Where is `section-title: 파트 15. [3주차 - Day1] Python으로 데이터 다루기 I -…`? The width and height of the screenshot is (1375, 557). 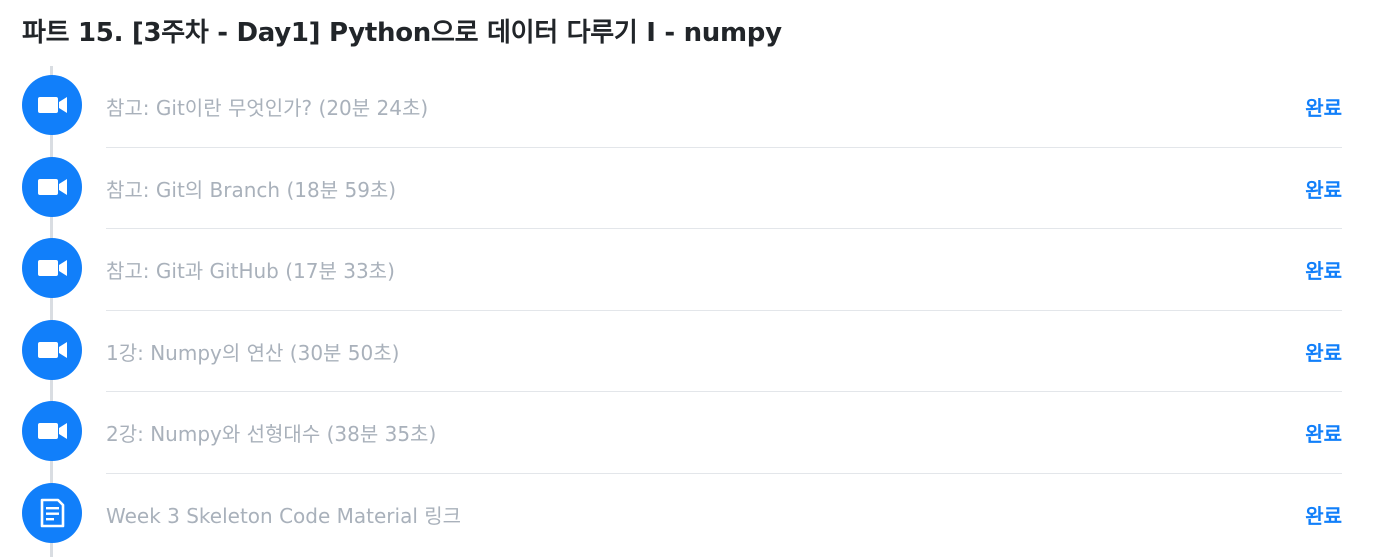
section-title: 파트 15. [3주차 - Day1] Python으로 데이터 다루기 I -… is located at coordinates (402, 33).